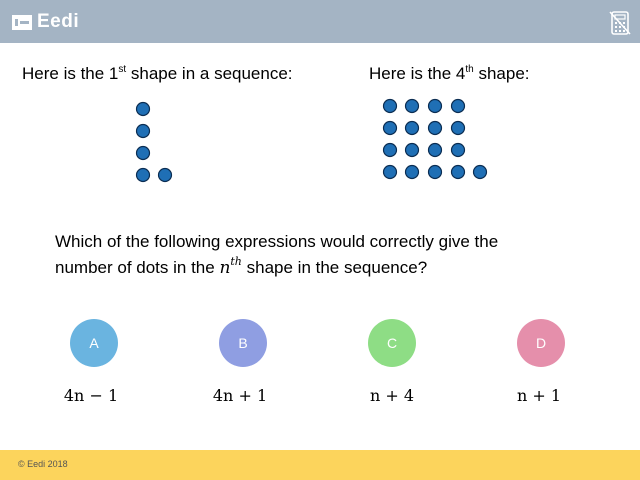  What do you see at coordinates (469, 69) in the screenshot?
I see `fourth-shape-prompt-sup: th` at bounding box center [469, 69].